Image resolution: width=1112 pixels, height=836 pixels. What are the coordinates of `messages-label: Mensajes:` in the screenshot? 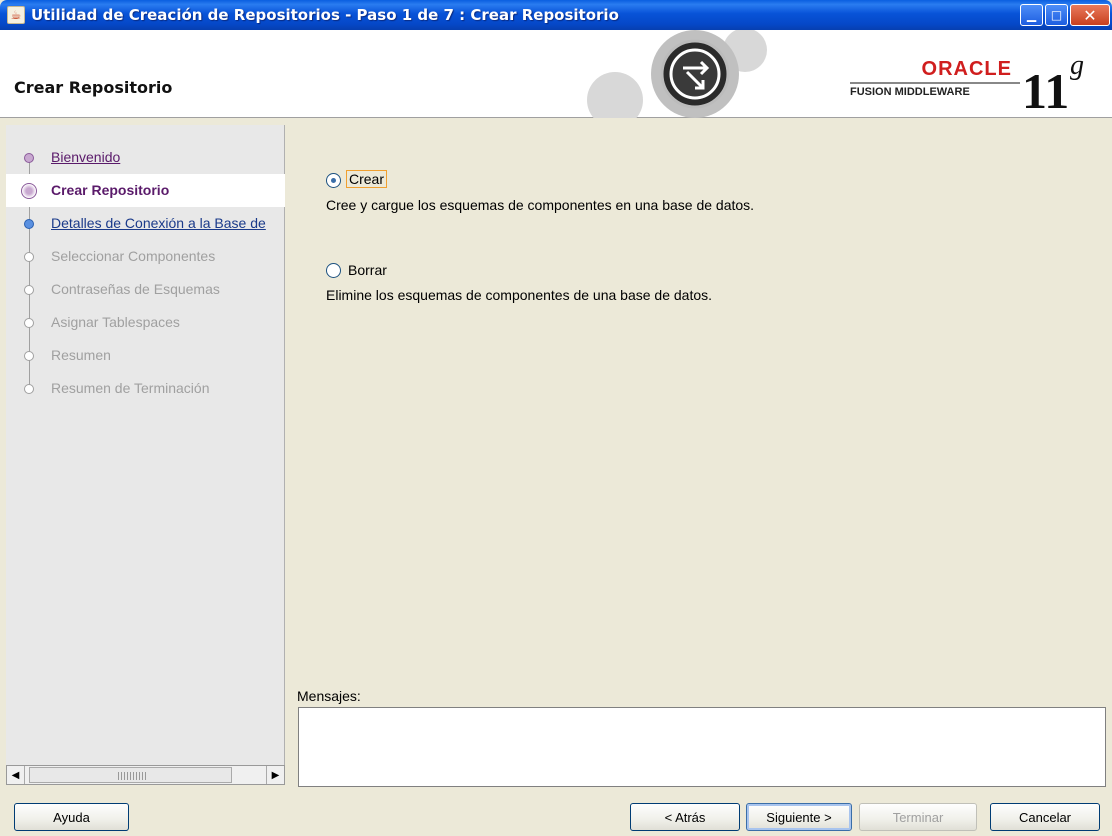 It's located at (329, 696).